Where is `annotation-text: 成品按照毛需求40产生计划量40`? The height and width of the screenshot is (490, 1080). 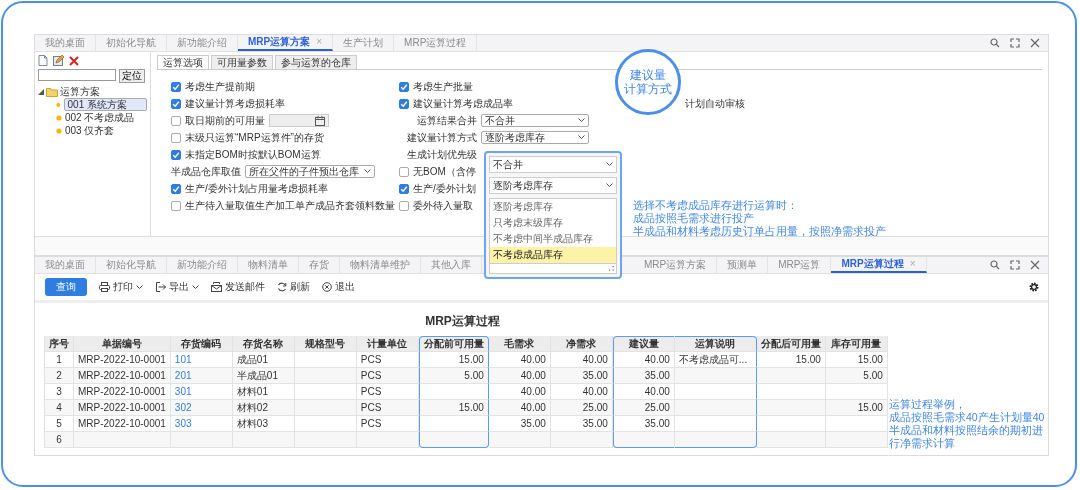
annotation-text: 成品按照毛需求40产生计划量40 is located at coordinates (967, 417).